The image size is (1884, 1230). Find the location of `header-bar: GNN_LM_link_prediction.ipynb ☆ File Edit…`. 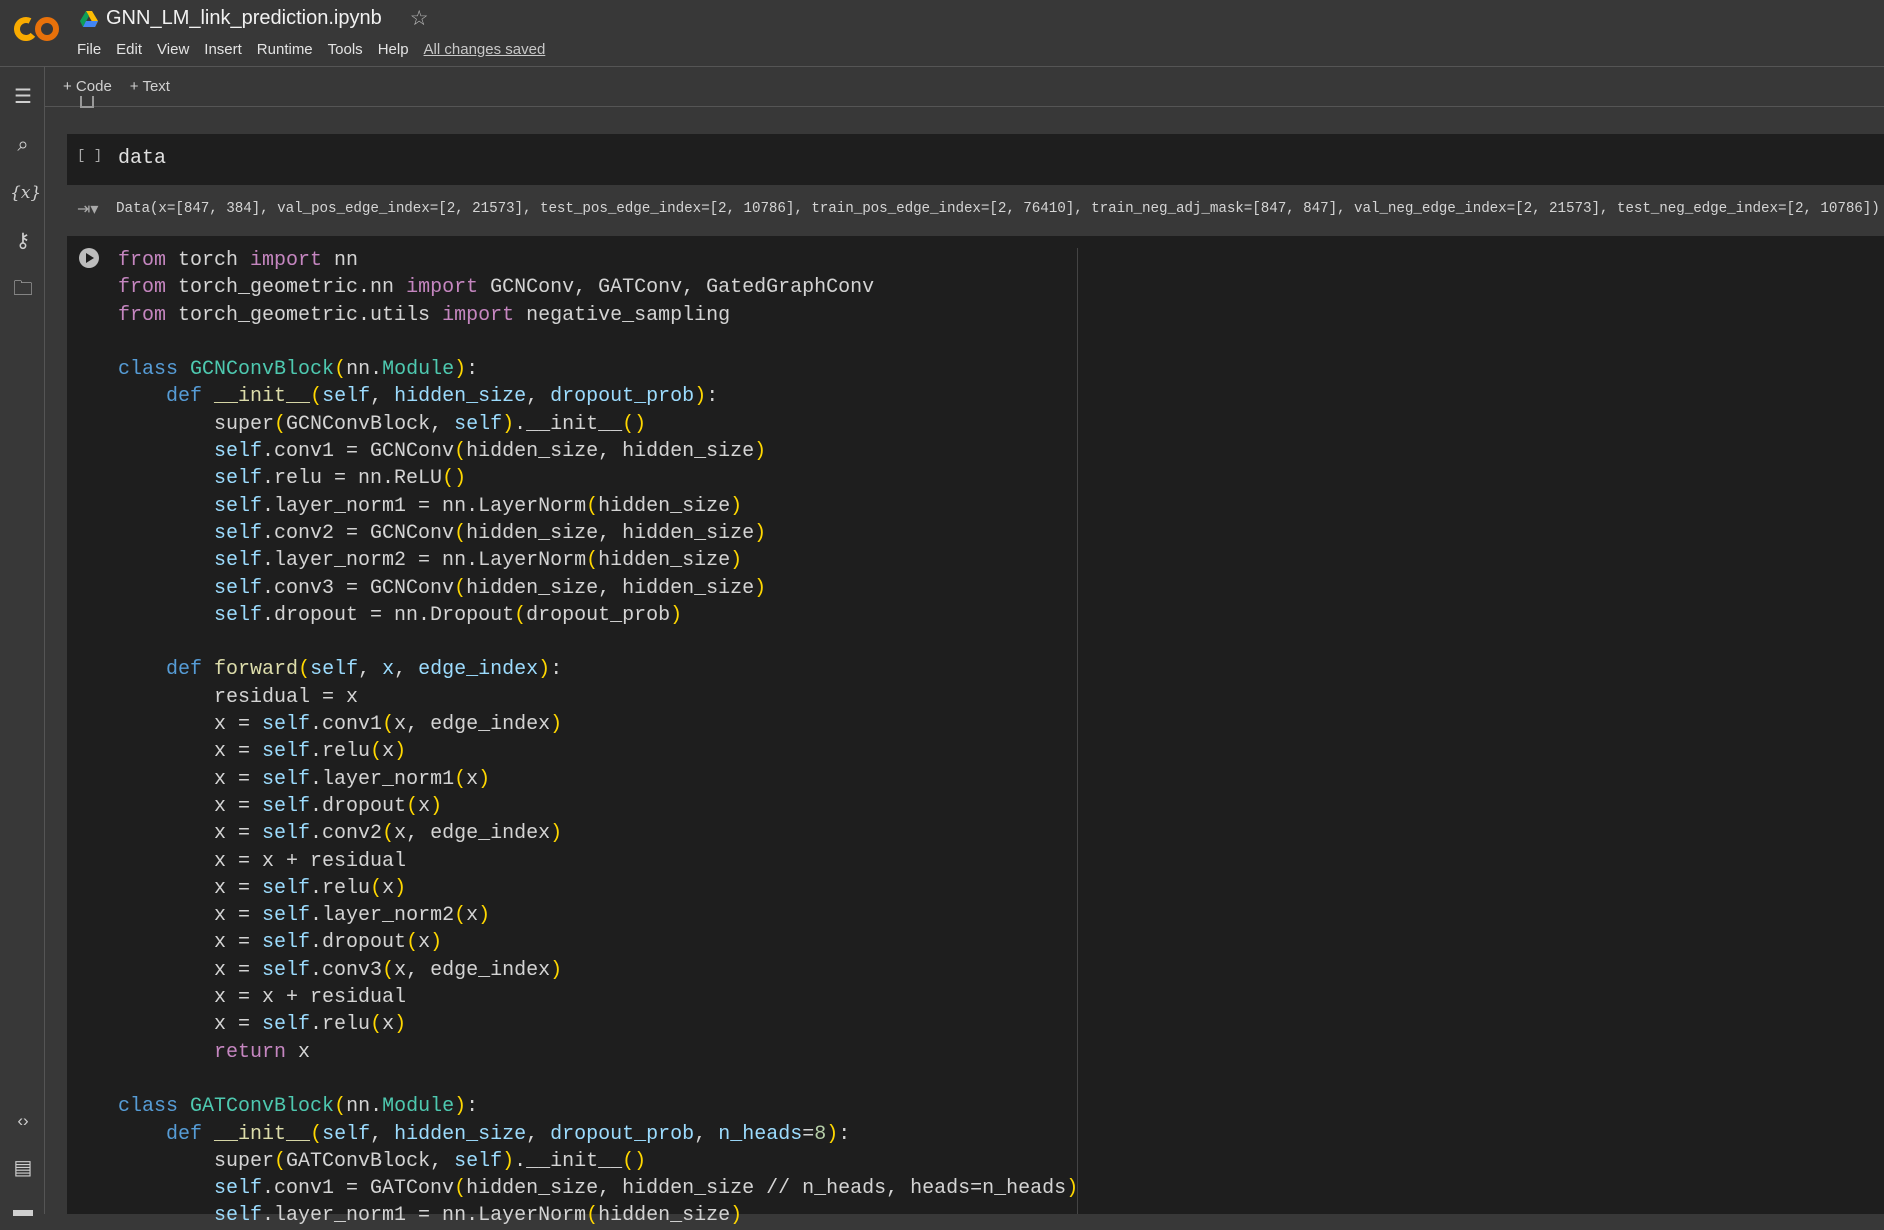

header-bar: GNN_LM_link_prediction.ipynb ☆ File Edit… is located at coordinates (942, 33).